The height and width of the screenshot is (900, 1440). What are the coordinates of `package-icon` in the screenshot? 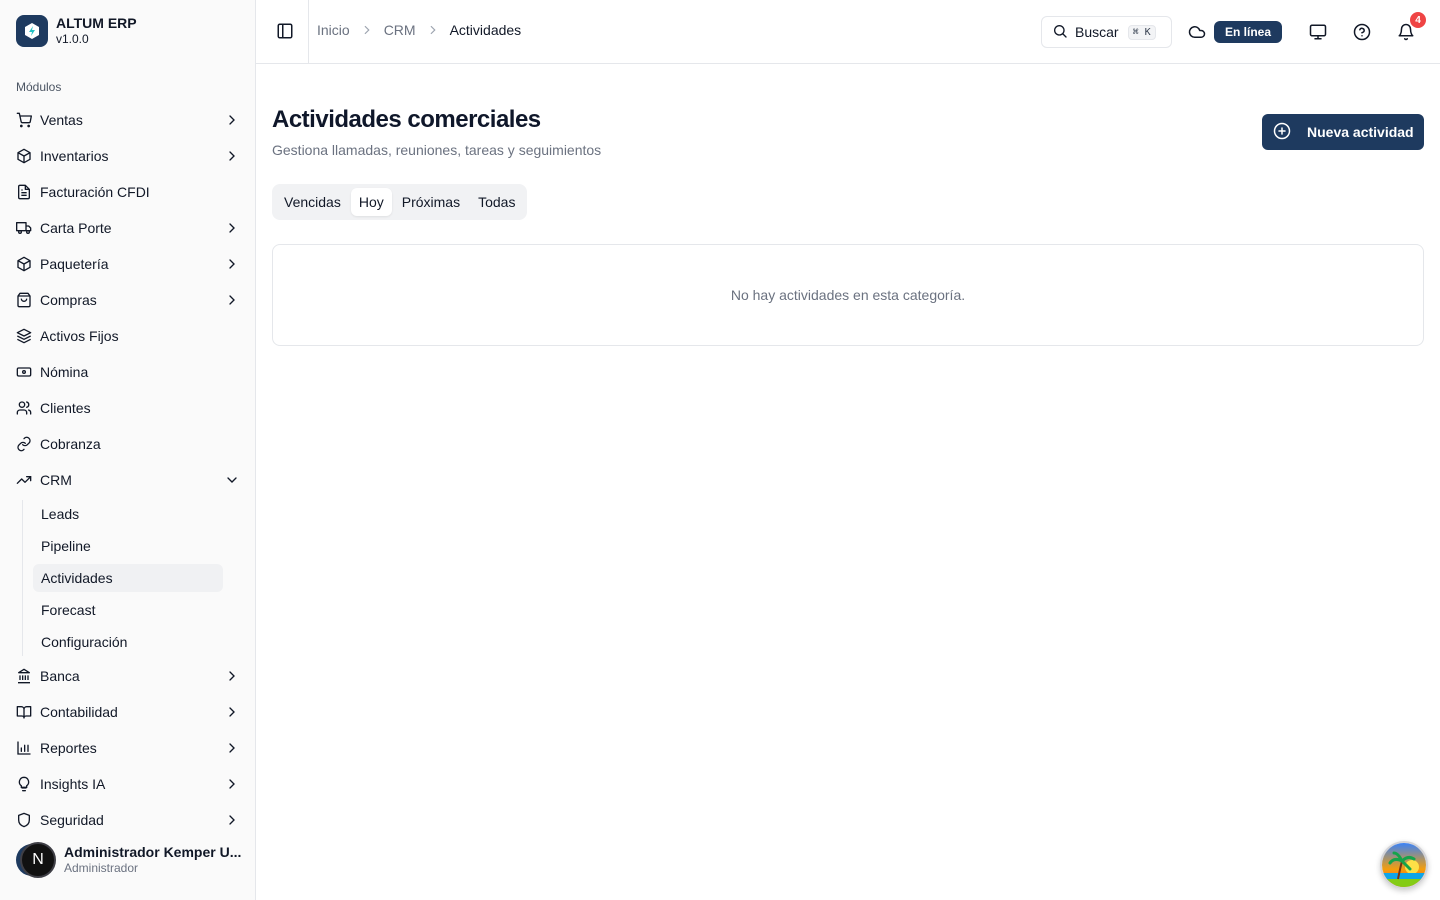 It's located at (24, 264).